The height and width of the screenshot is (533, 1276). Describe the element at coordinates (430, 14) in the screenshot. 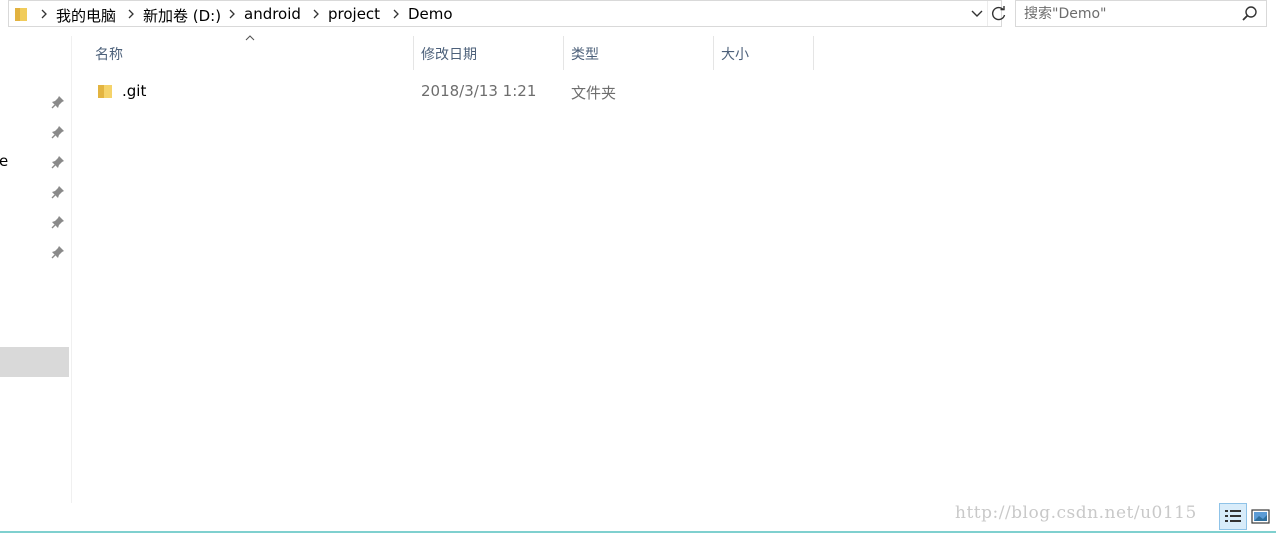

I see `breadcrumb-demo: Demo` at that location.